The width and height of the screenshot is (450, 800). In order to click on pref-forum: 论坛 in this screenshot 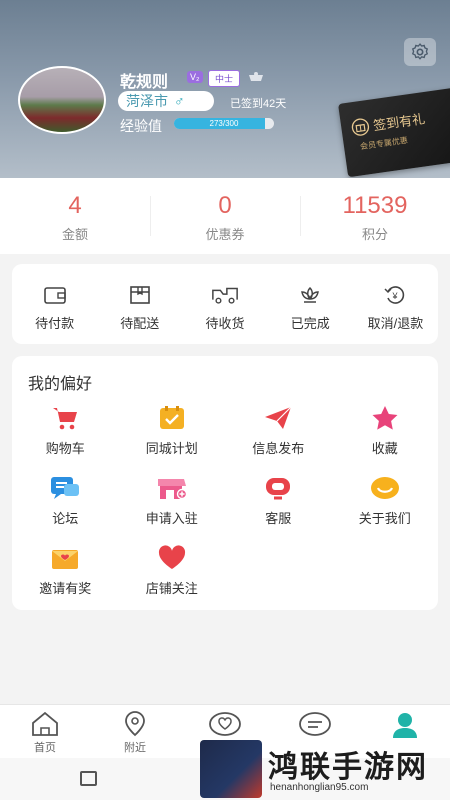, I will do `click(65, 500)`.